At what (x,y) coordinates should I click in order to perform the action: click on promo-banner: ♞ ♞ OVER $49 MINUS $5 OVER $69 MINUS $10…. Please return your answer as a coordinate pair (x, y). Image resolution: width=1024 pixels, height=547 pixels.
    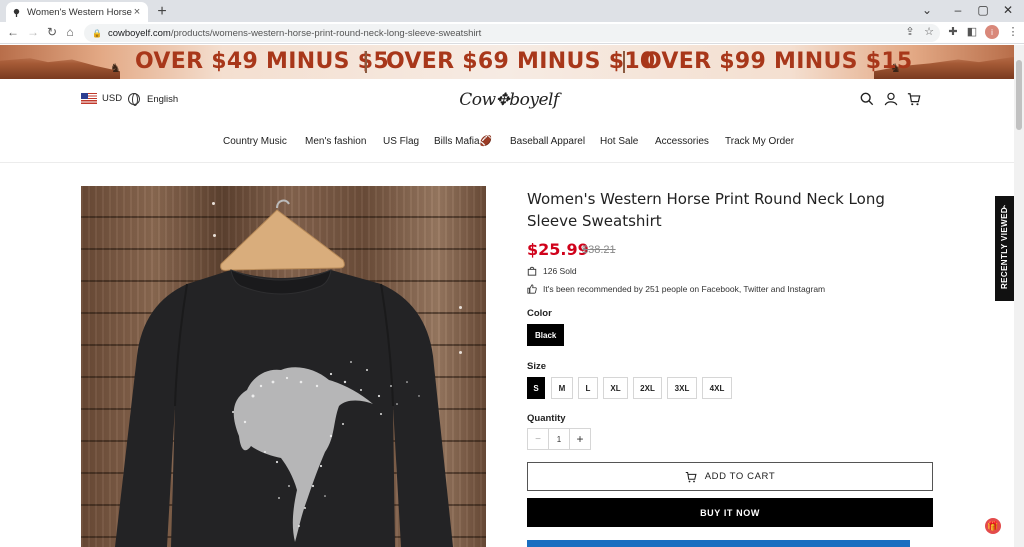
    Looking at the image, I should click on (507, 62).